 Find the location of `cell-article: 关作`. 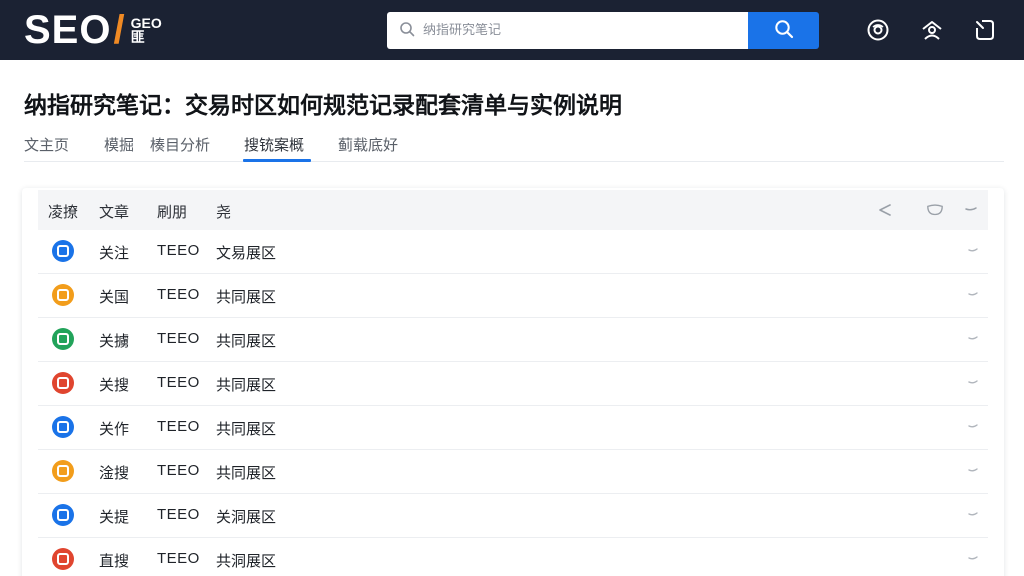

cell-article: 关作 is located at coordinates (114, 429).